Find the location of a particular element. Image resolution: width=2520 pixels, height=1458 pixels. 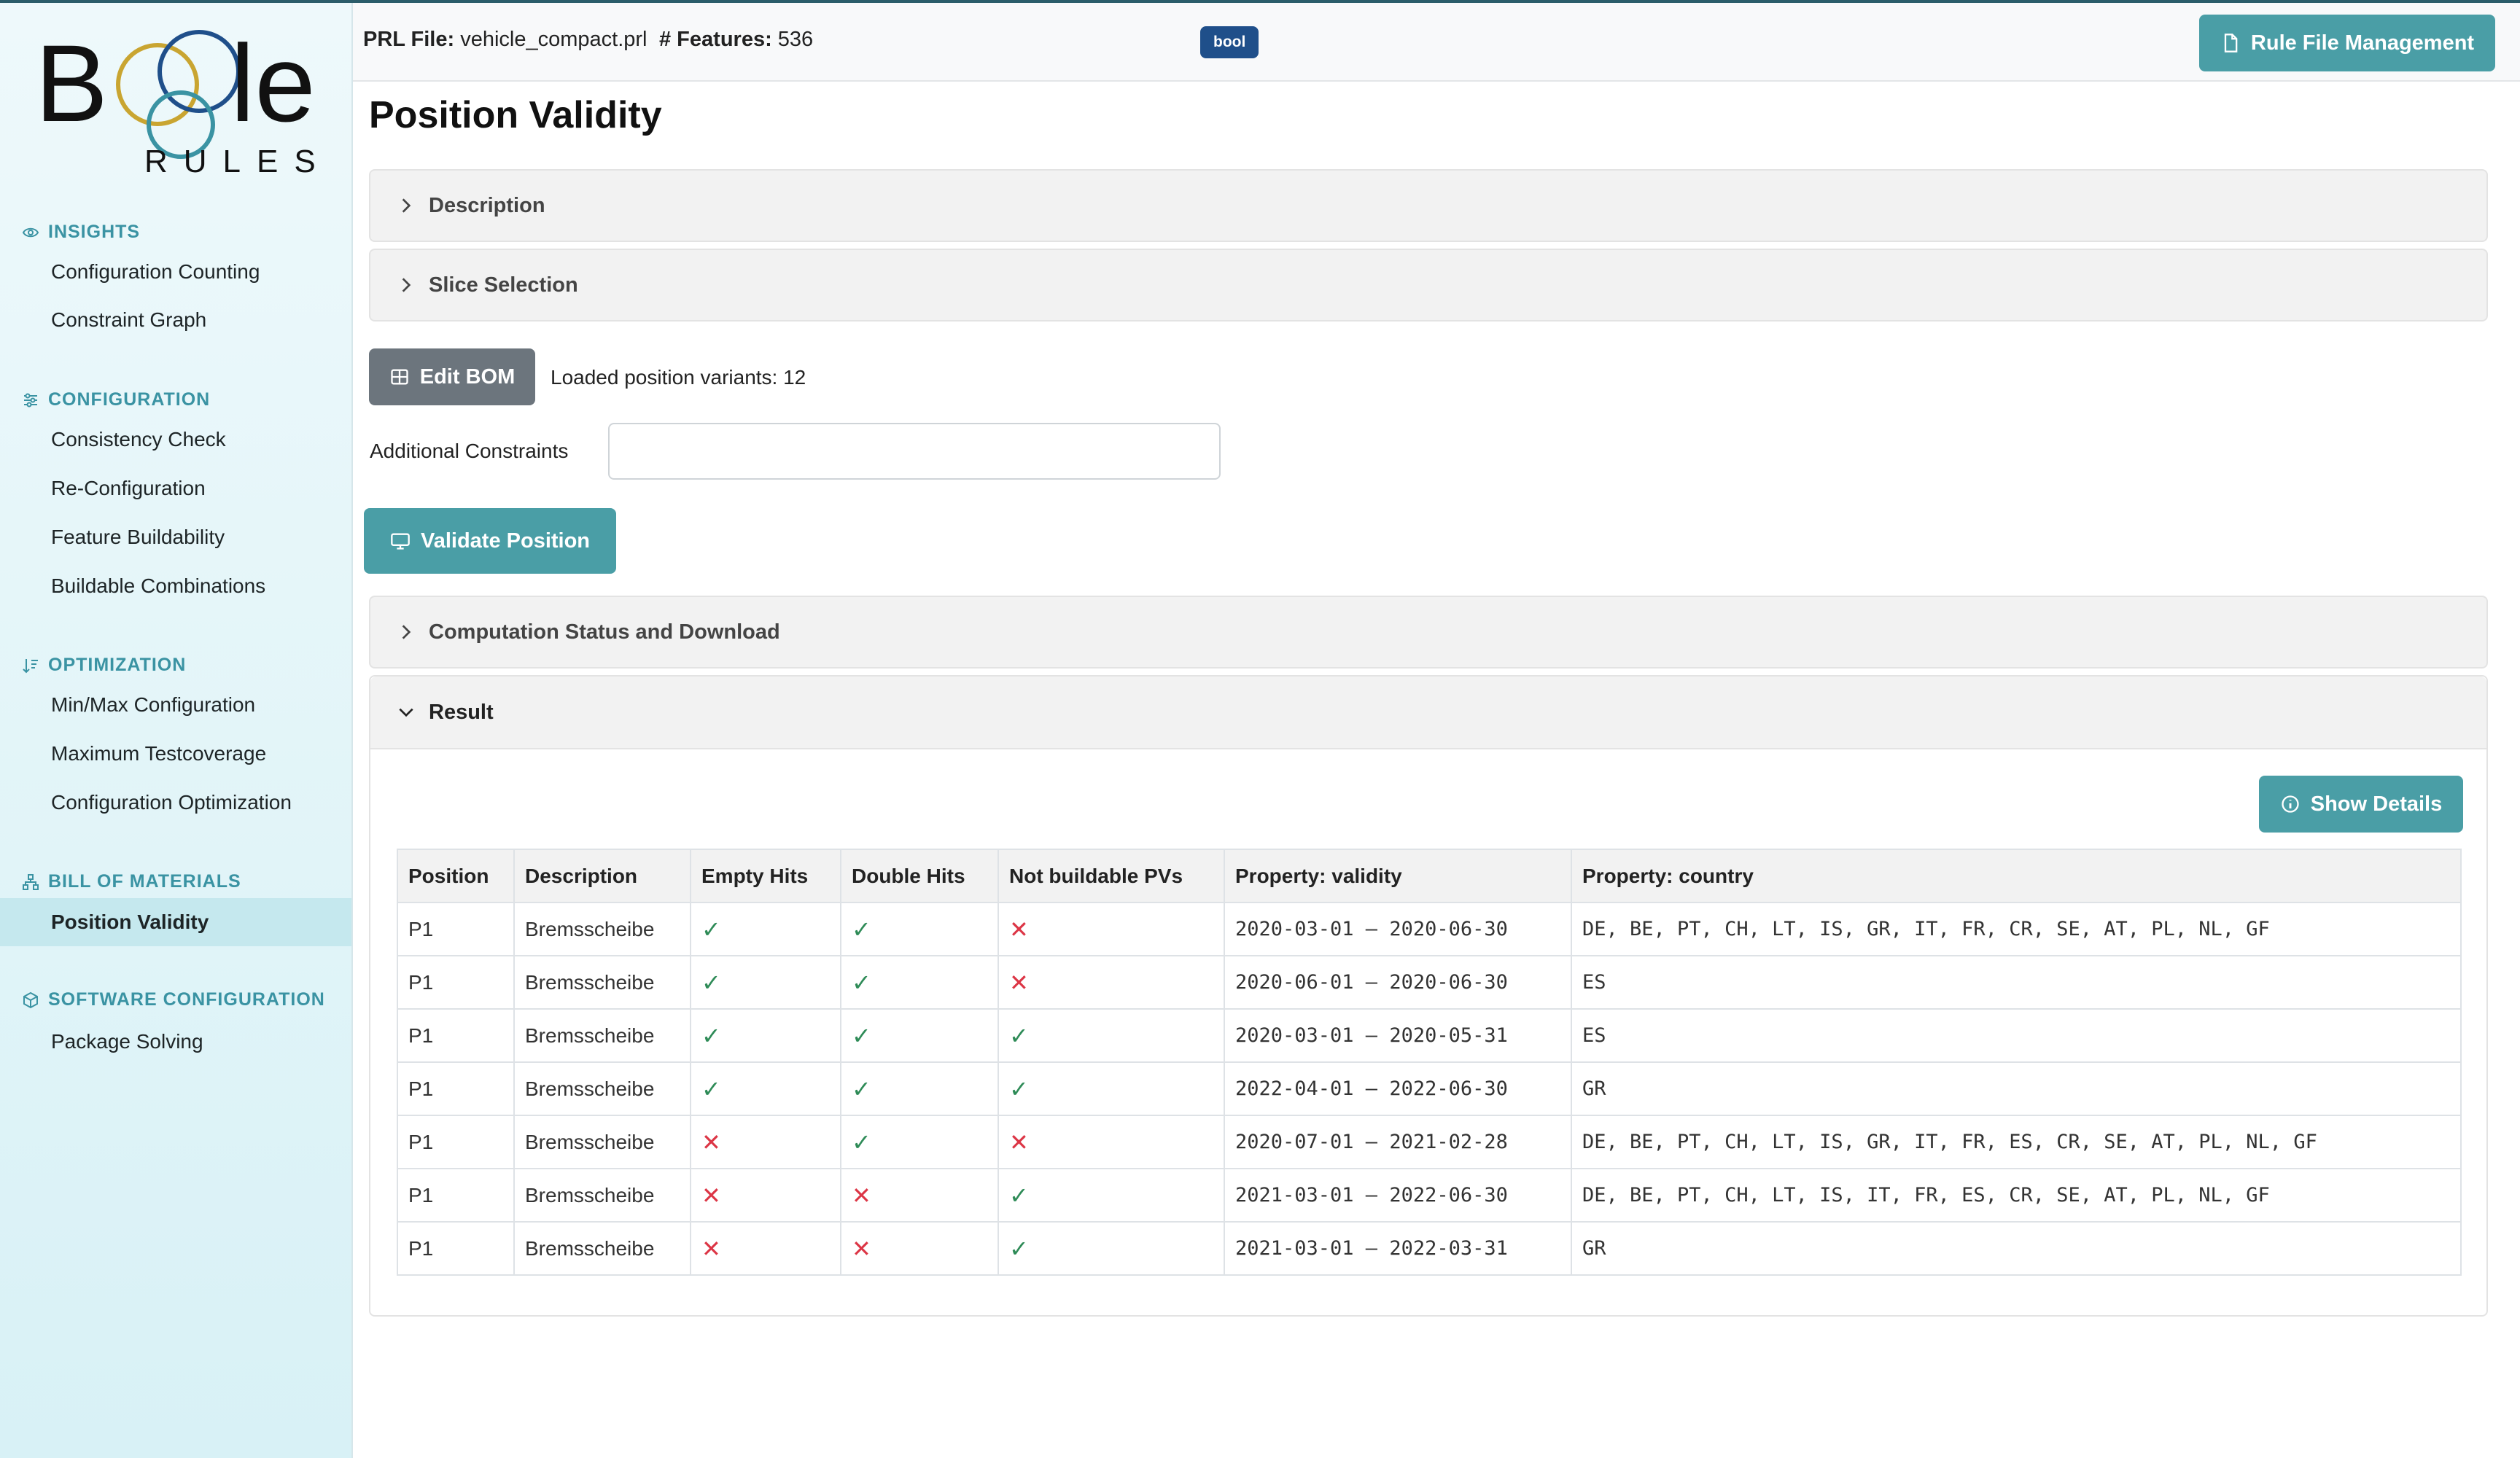

sidebar-item-consistency-check: Consistency Check is located at coordinates (175, 440).